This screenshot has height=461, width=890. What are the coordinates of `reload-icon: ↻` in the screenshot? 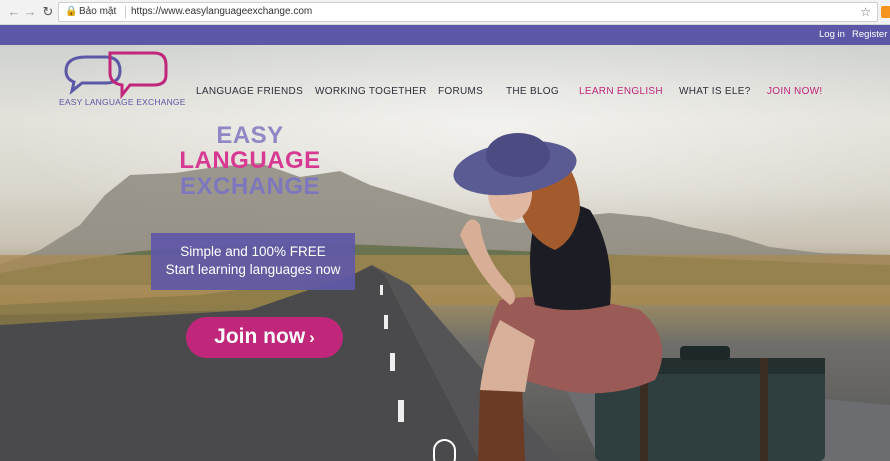 It's located at (48, 12).